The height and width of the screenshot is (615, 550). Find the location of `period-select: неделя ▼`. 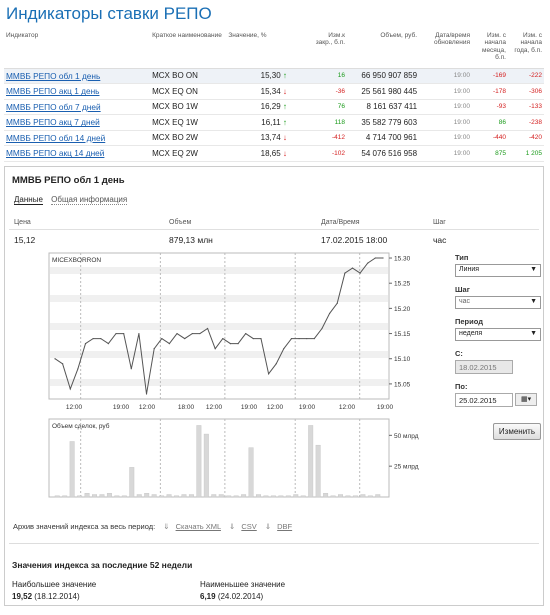

period-select: неделя ▼ is located at coordinates (498, 334).